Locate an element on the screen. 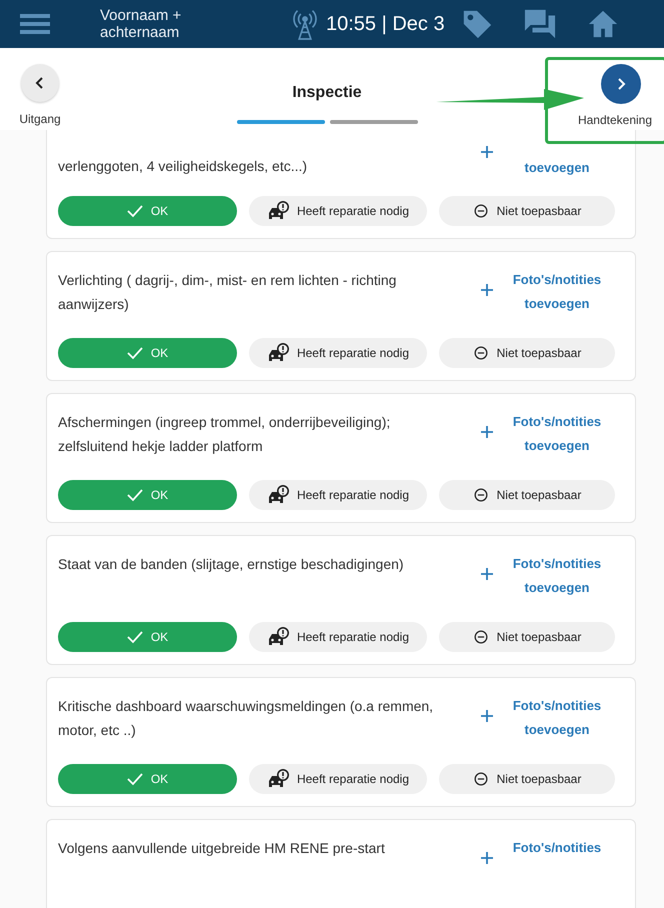 The image size is (664, 908). back-button is located at coordinates (40, 83).